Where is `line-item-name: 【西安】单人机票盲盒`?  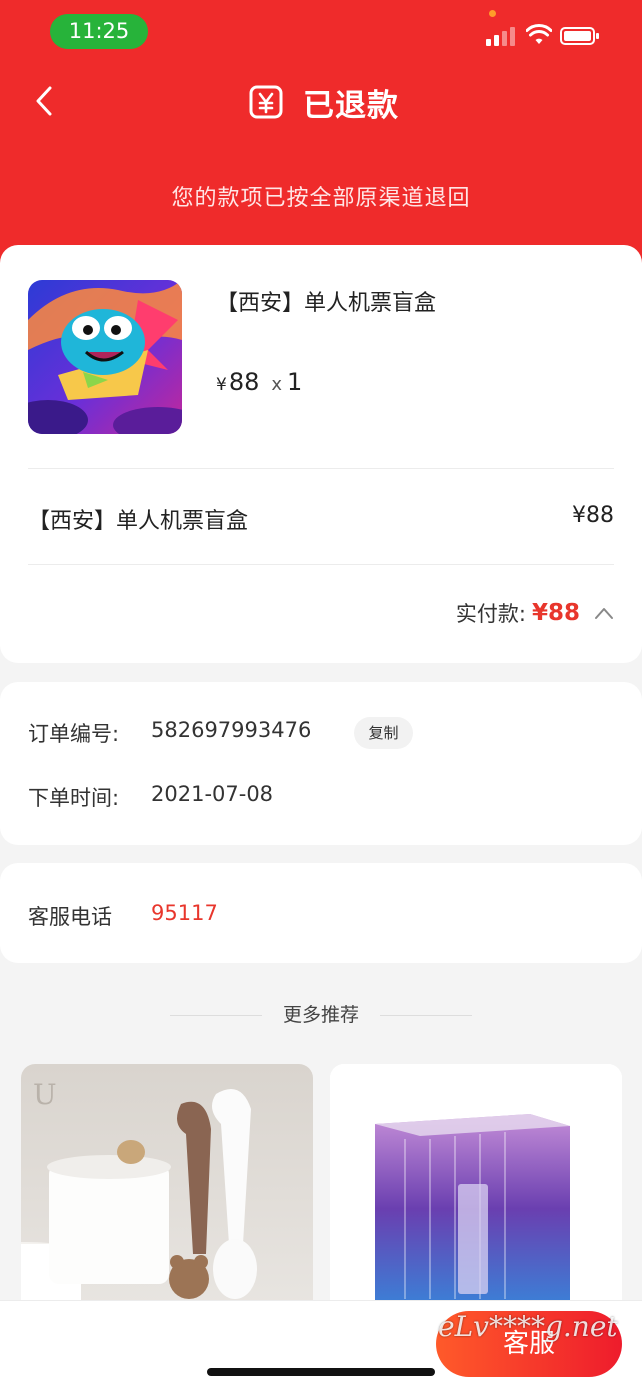
line-item-name: 【西安】单人机票盲盒 is located at coordinates (138, 521).